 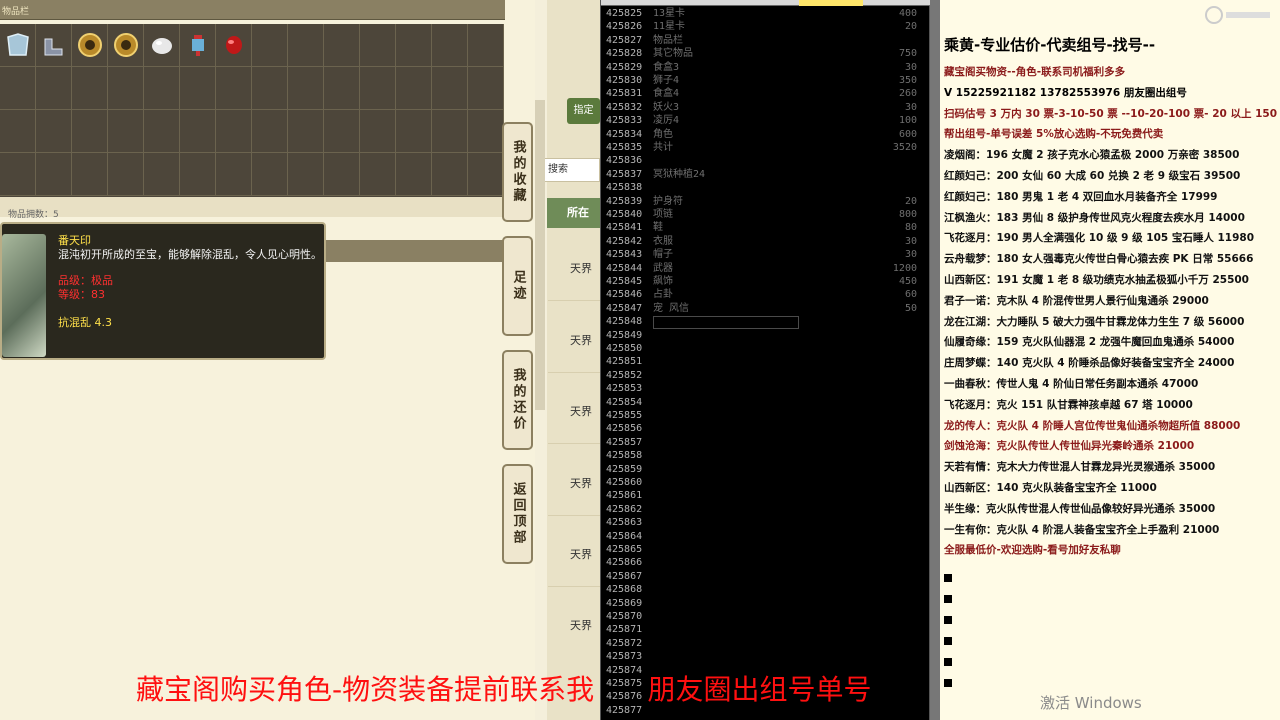 I want to click on spreadsheet-row: 425844 武器 1200, so click(x=766, y=268).